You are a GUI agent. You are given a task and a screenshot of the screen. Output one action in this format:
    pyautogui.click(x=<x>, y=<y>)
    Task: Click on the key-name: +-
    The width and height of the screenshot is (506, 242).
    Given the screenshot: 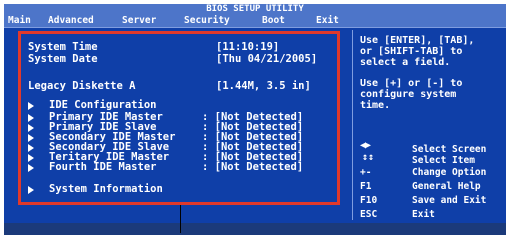 What is the action you would take?
    pyautogui.click(x=366, y=172)
    